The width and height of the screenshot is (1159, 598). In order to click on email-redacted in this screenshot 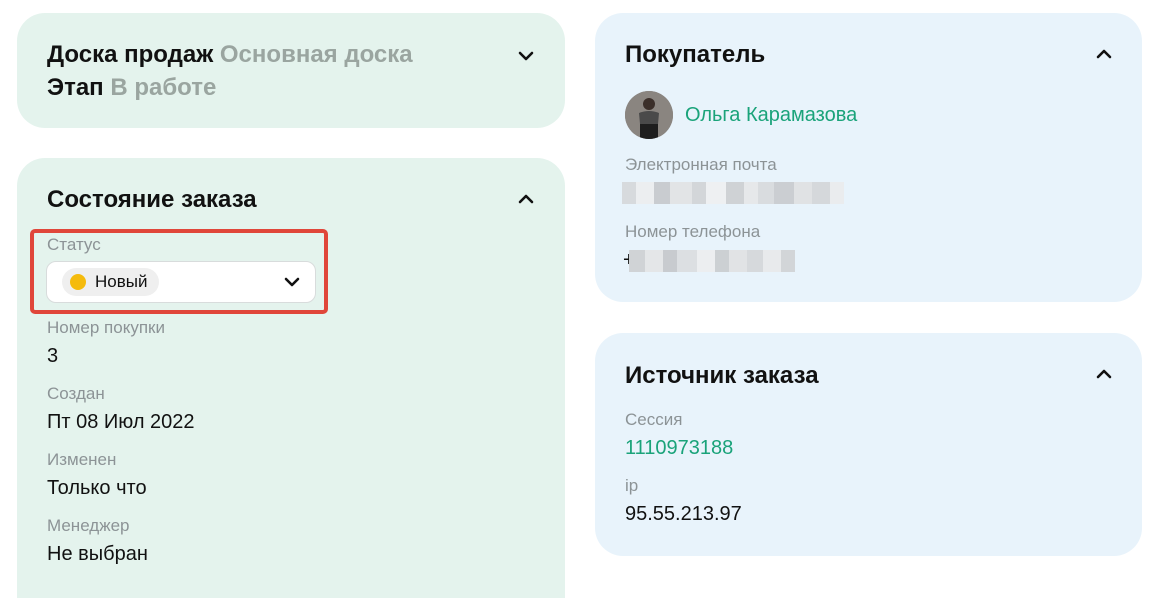, I will do `click(733, 193)`.